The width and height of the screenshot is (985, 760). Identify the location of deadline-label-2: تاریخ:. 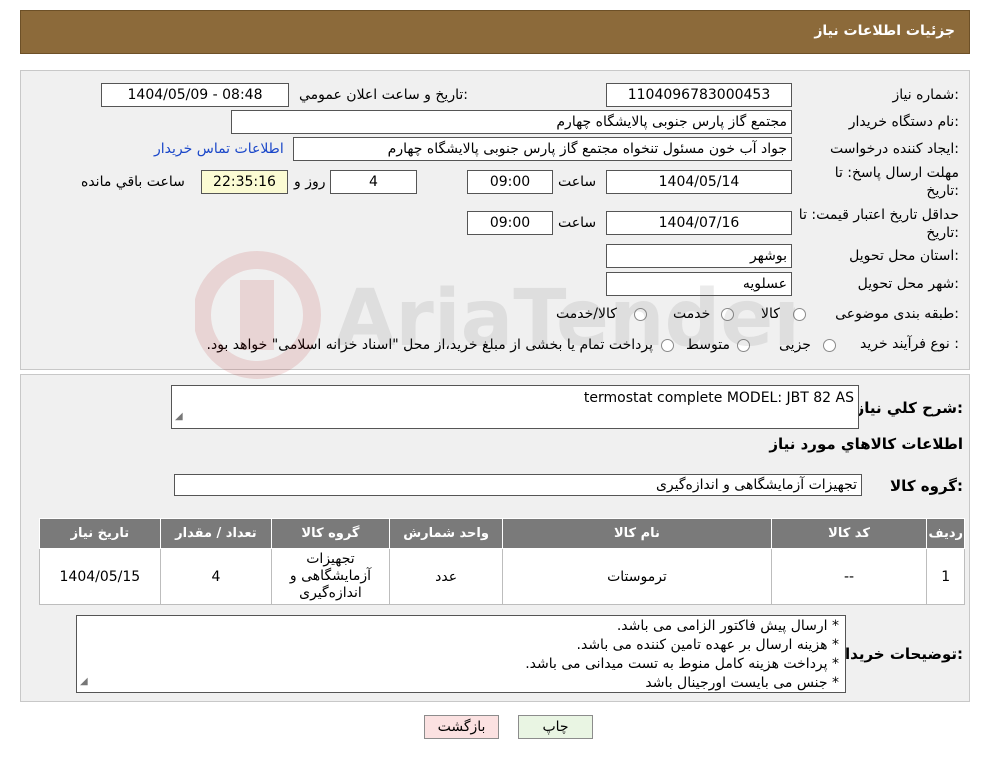
(942, 191).